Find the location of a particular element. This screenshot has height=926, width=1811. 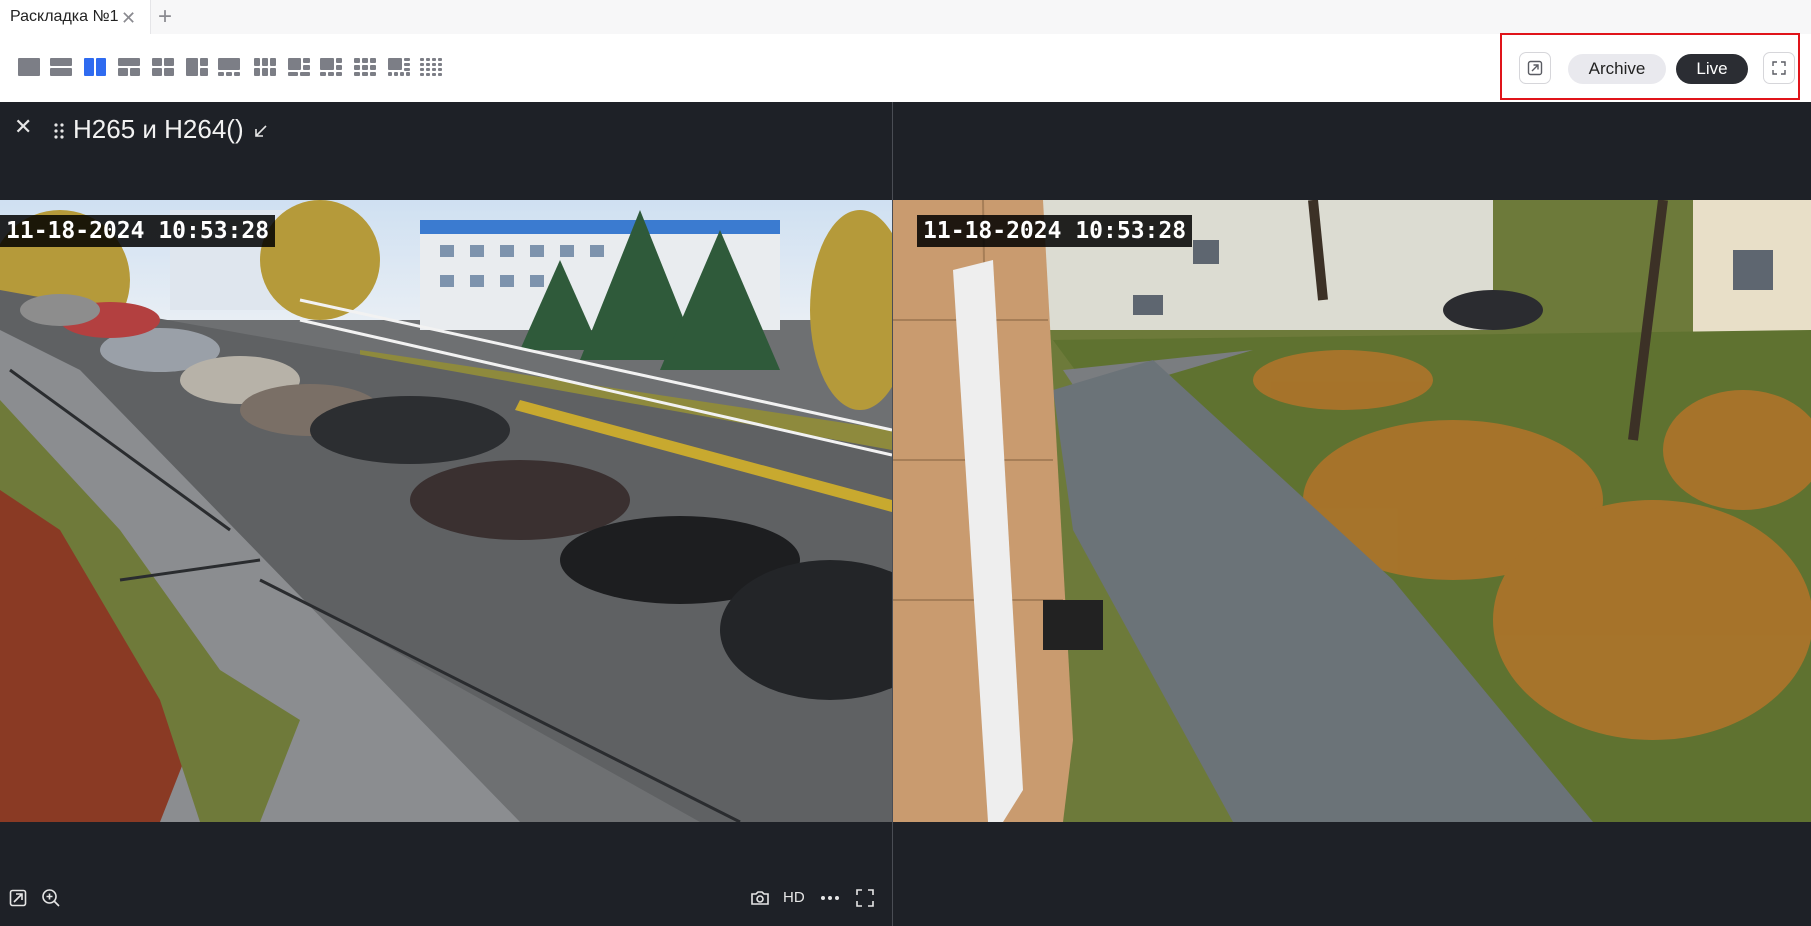

layout-1-big-5-icon is located at coordinates (331, 67).